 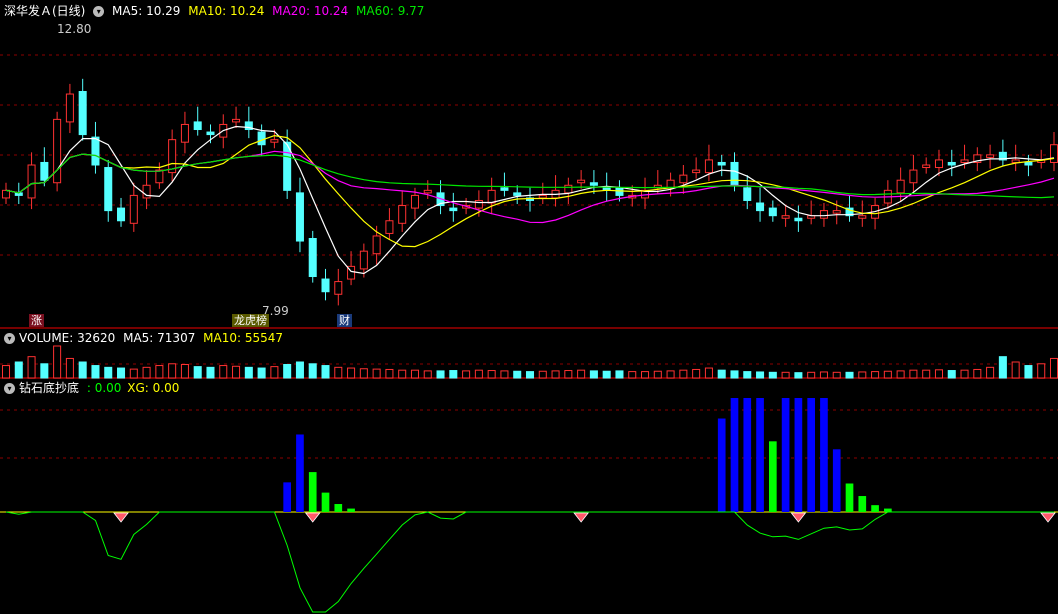 What do you see at coordinates (310, 11) in the screenshot?
I see `ma20-readout: MA20: 10.24` at bounding box center [310, 11].